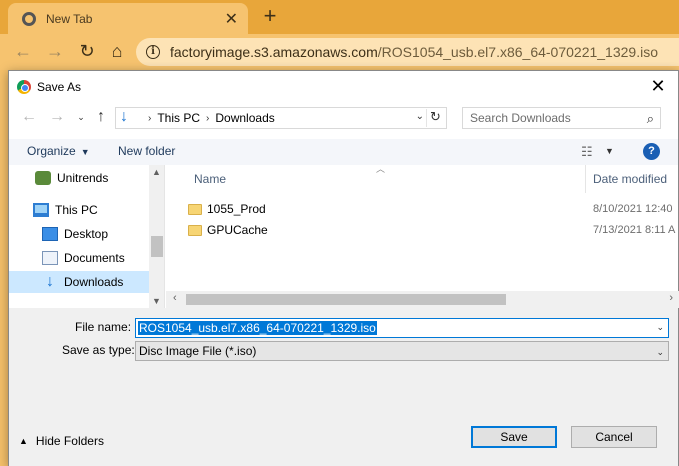 The width and height of the screenshot is (679, 466). Describe the element at coordinates (381, 169) in the screenshot. I see `sort-ascending-icon: ︿` at that location.